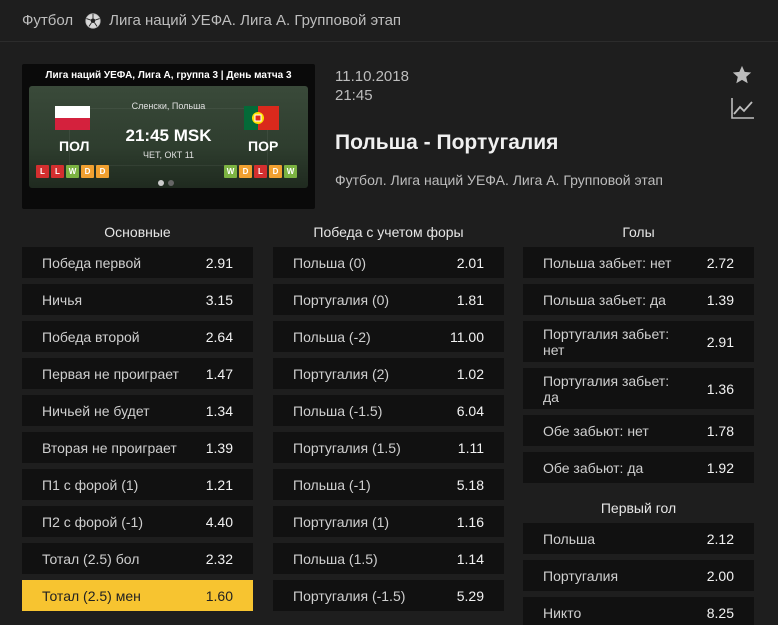 Image resolution: width=778 pixels, height=625 pixels. What do you see at coordinates (470, 484) in the screenshot?
I see `odds-value: 5.18` at bounding box center [470, 484].